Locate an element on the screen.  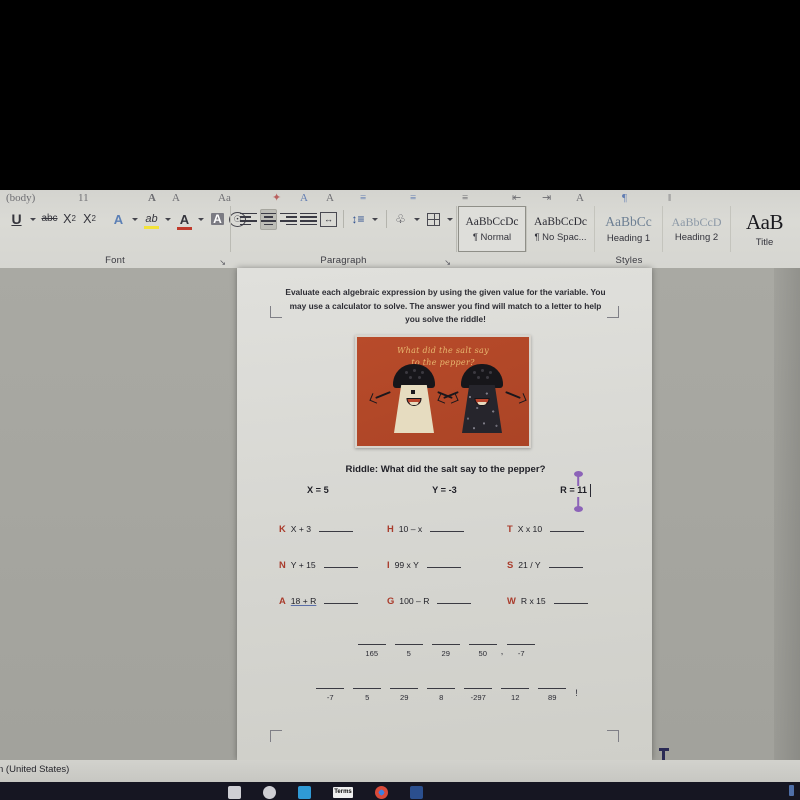
increase-indent-icon: ⇥ is located at coordinates (546, 197).